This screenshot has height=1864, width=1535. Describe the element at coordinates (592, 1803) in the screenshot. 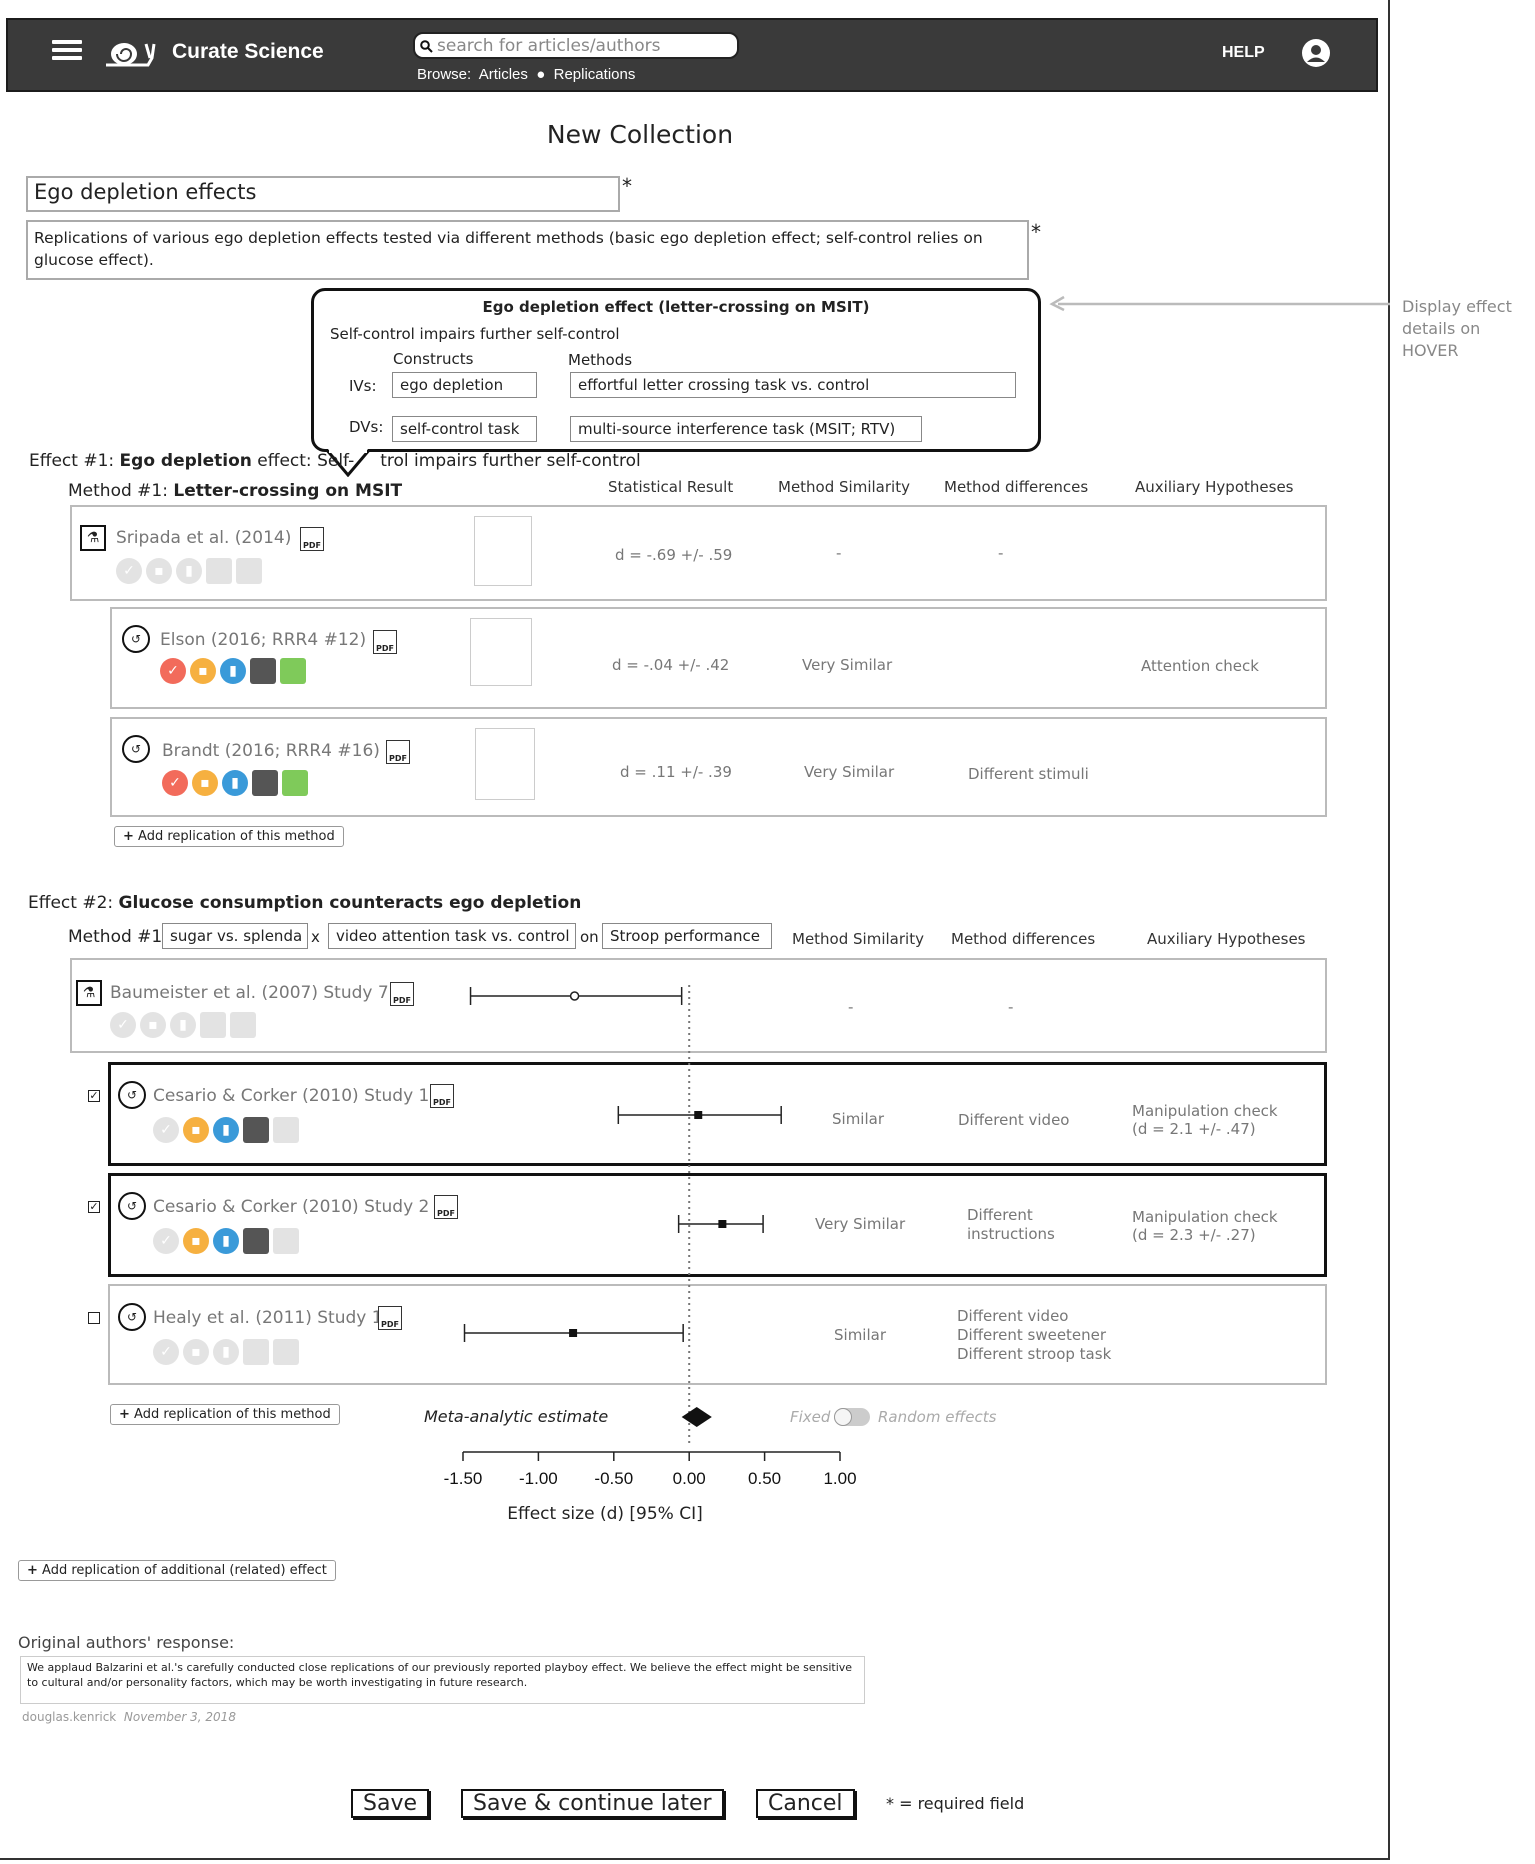

I see `save-continue-later-button: Save & continue later` at that location.